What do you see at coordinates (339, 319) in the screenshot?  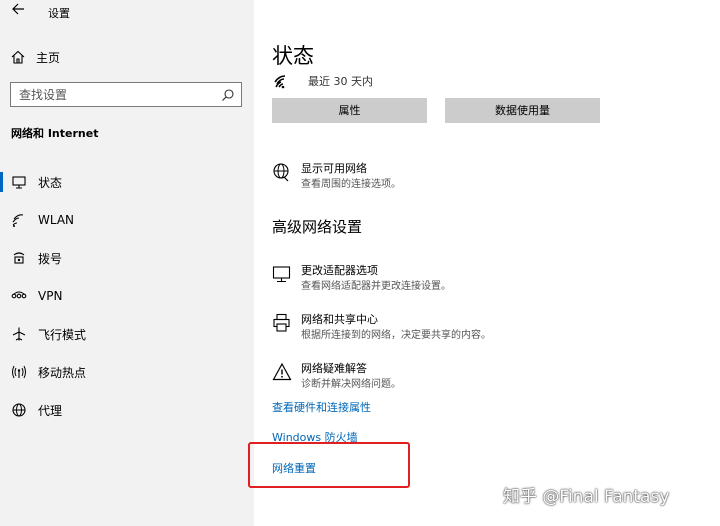 I see `sharing-center-title: 网络和共享中心` at bounding box center [339, 319].